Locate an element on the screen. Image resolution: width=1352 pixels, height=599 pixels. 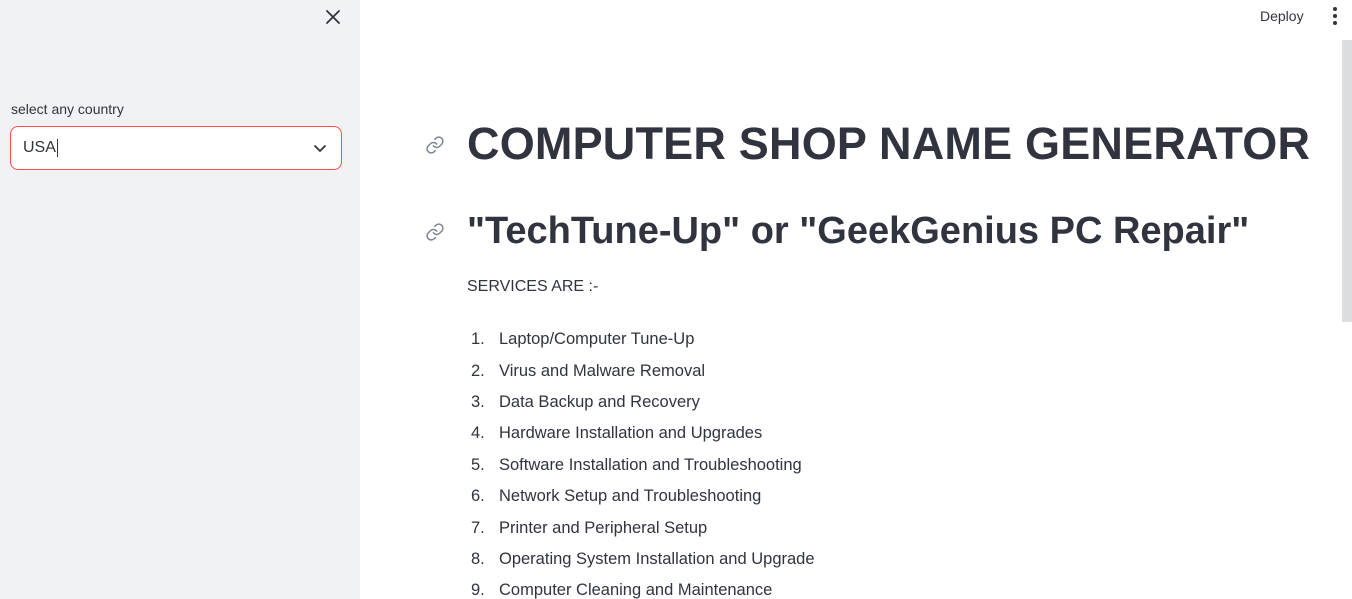
main-menu-button is located at coordinates (1335, 16).